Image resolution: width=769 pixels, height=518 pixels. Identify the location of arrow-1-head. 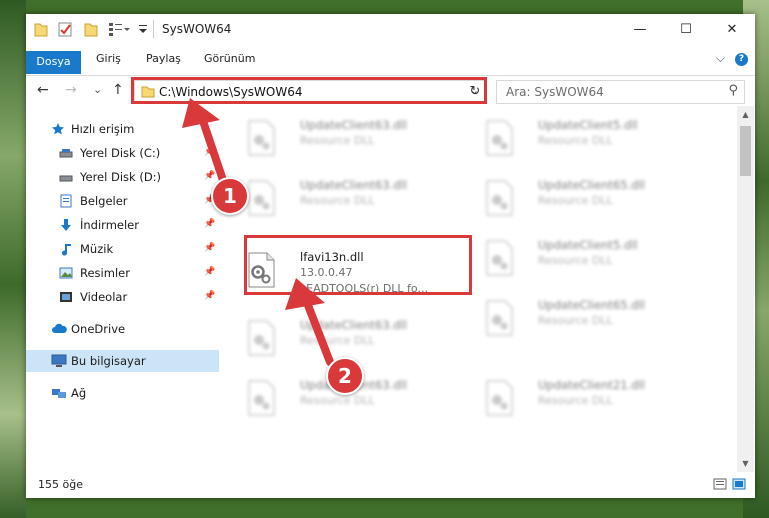
(201, 113).